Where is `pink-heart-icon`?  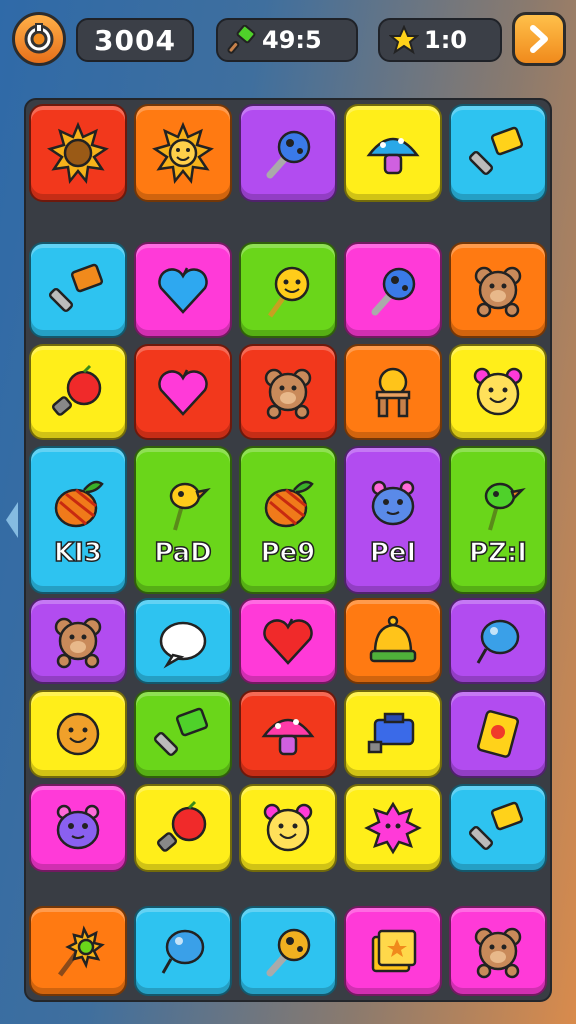
pink-heart-icon is located at coordinates (183, 392).